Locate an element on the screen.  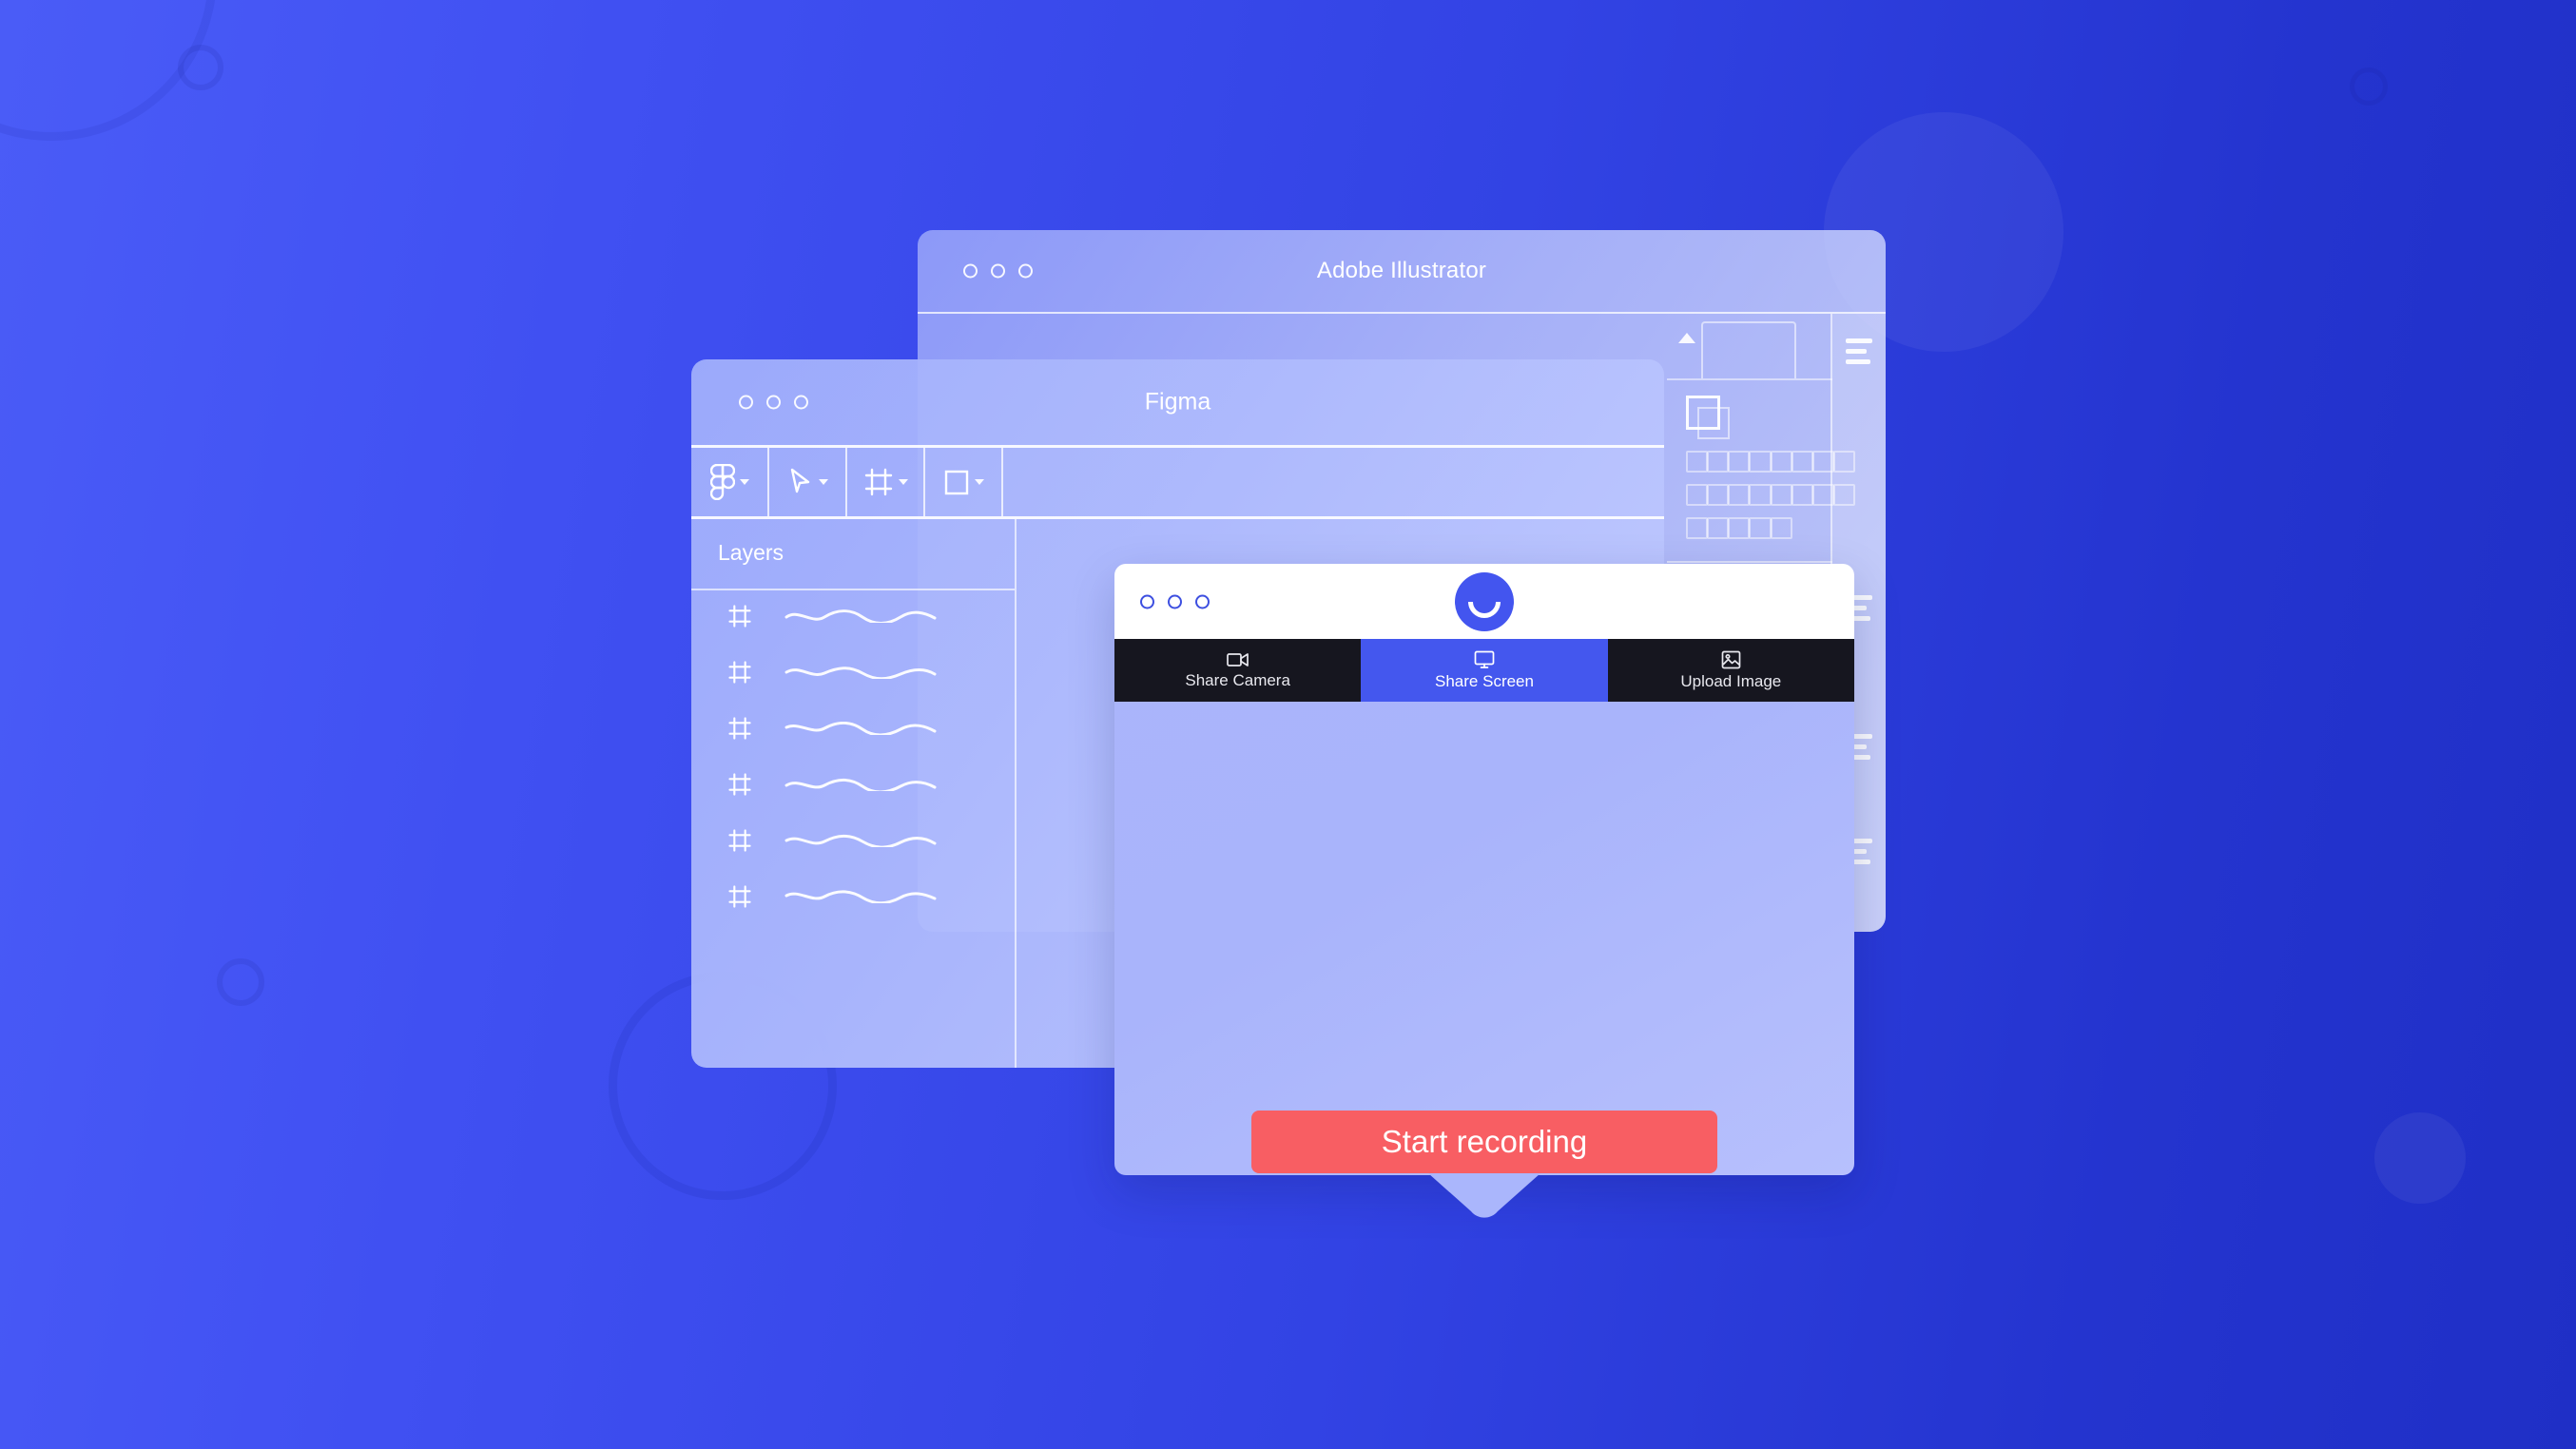
figma-titlebar: Figma is located at coordinates (1177, 402).